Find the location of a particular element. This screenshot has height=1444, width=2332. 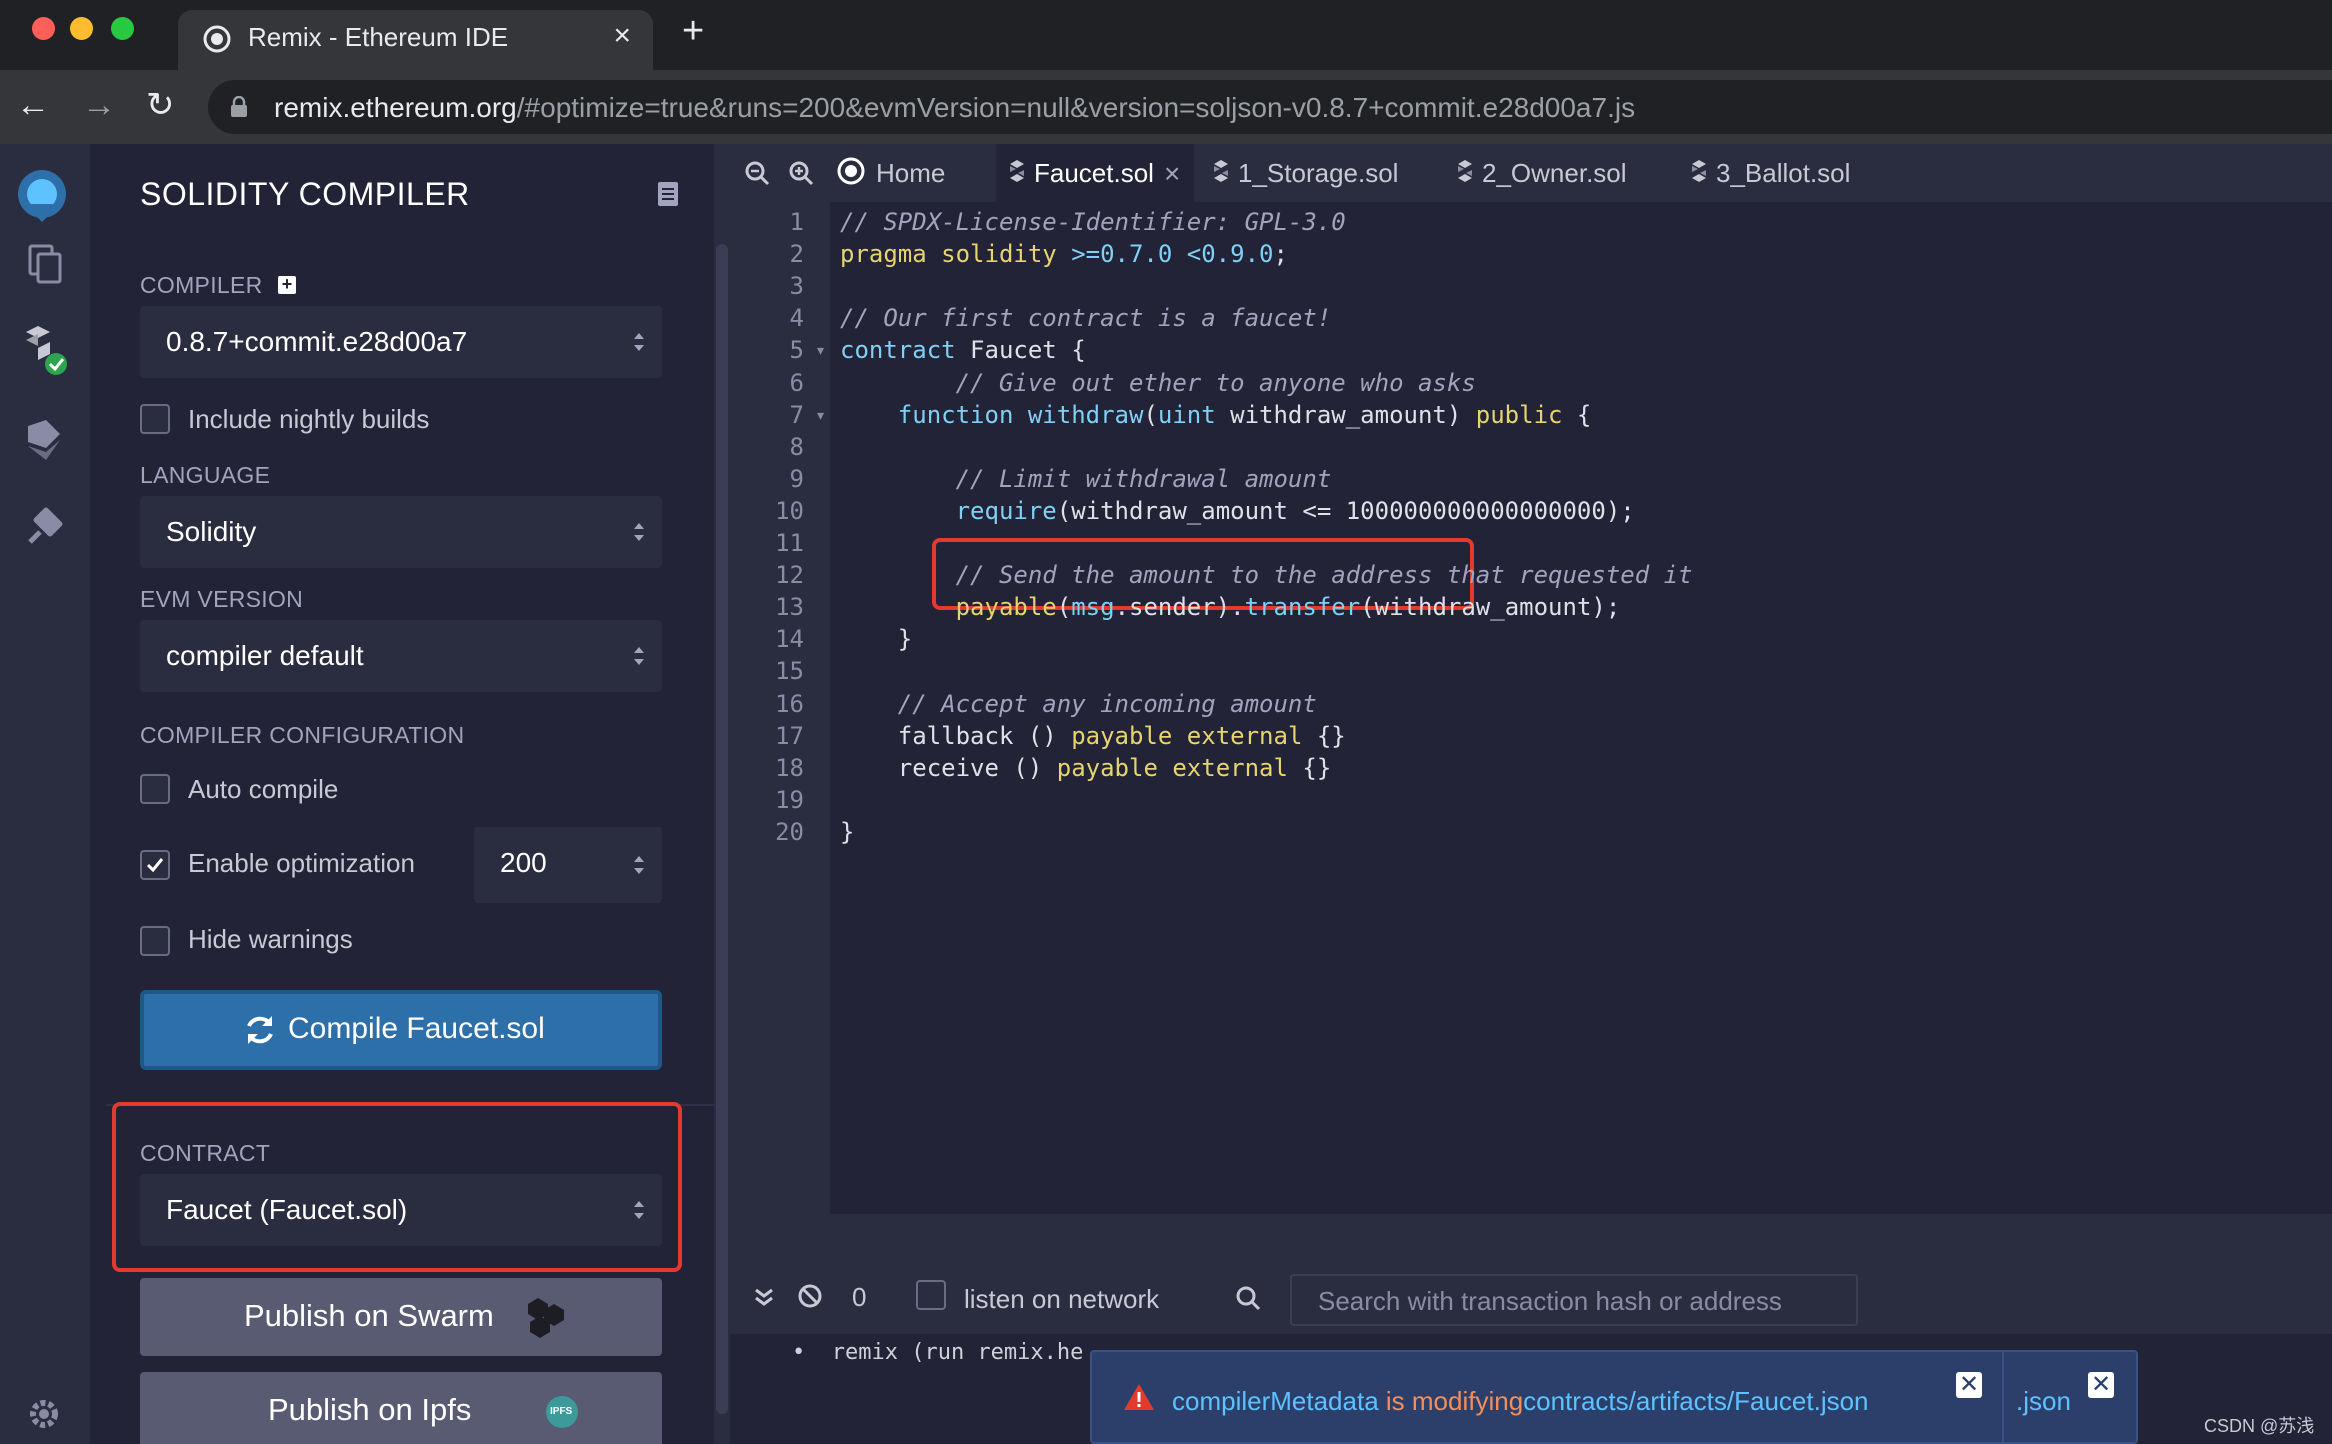

add-compiler-icon: + is located at coordinates (287, 284).